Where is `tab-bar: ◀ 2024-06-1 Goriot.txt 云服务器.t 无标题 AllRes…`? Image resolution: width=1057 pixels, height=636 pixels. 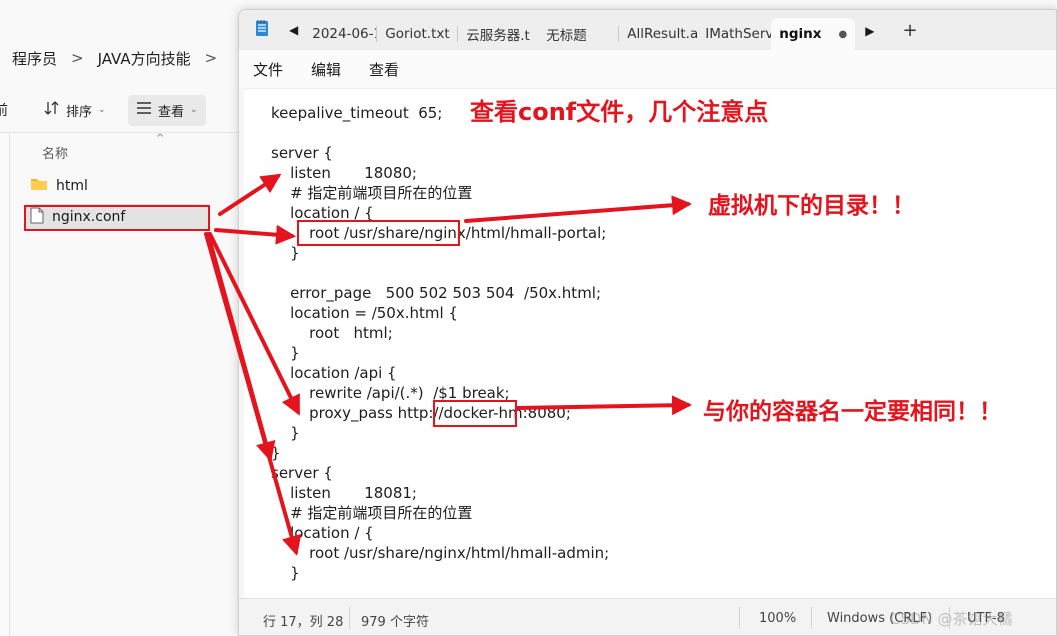 tab-bar: ◀ 2024-06-1 Goriot.txt 云服务器.t 无标题 AllRes… is located at coordinates (647, 30).